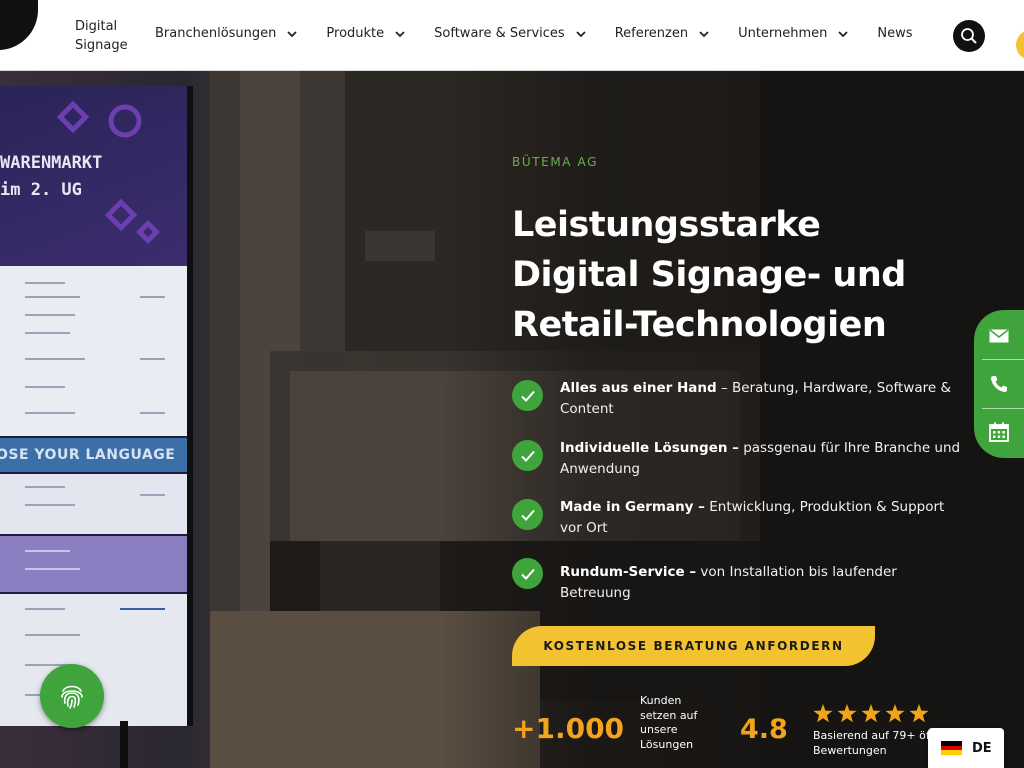 The image size is (1024, 768). Describe the element at coordinates (693, 646) in the screenshot. I see `cta-button: KOSTENLOSE BERATUNG ANFORDERN` at that location.